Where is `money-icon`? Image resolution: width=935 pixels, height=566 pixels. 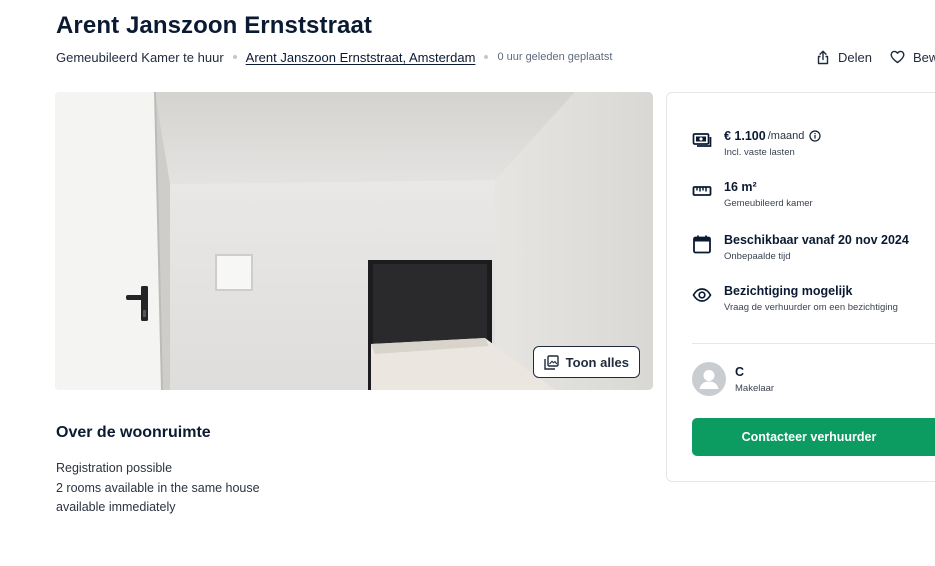 money-icon is located at coordinates (702, 140).